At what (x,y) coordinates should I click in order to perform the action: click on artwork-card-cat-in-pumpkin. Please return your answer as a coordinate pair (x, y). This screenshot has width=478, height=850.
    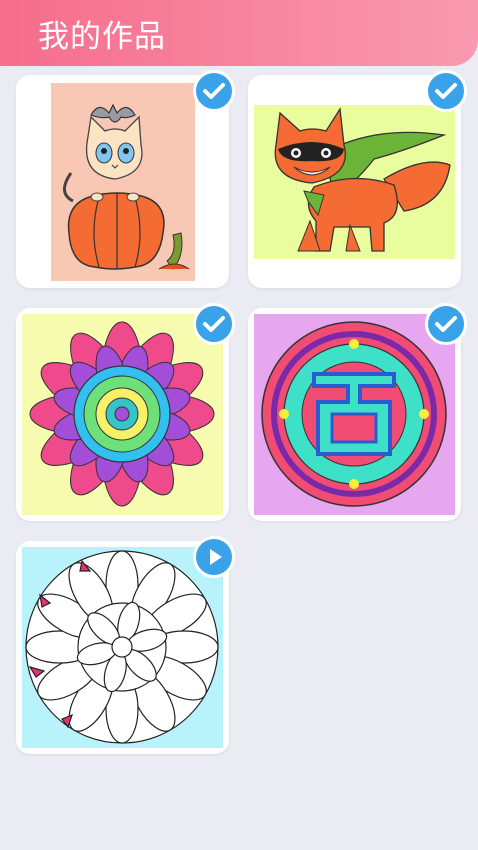
    Looking at the image, I should click on (125, 179).